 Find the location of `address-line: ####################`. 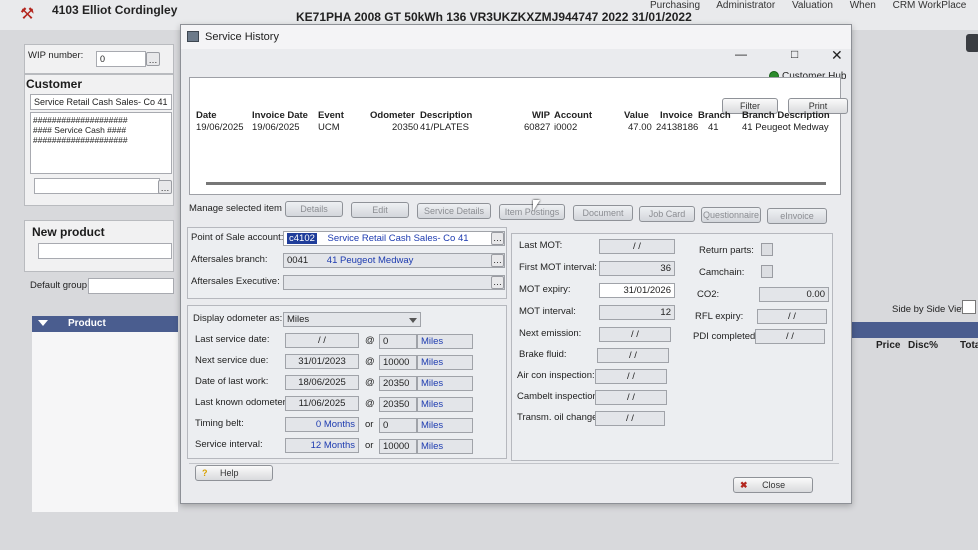

address-line: #################### is located at coordinates (80, 140).